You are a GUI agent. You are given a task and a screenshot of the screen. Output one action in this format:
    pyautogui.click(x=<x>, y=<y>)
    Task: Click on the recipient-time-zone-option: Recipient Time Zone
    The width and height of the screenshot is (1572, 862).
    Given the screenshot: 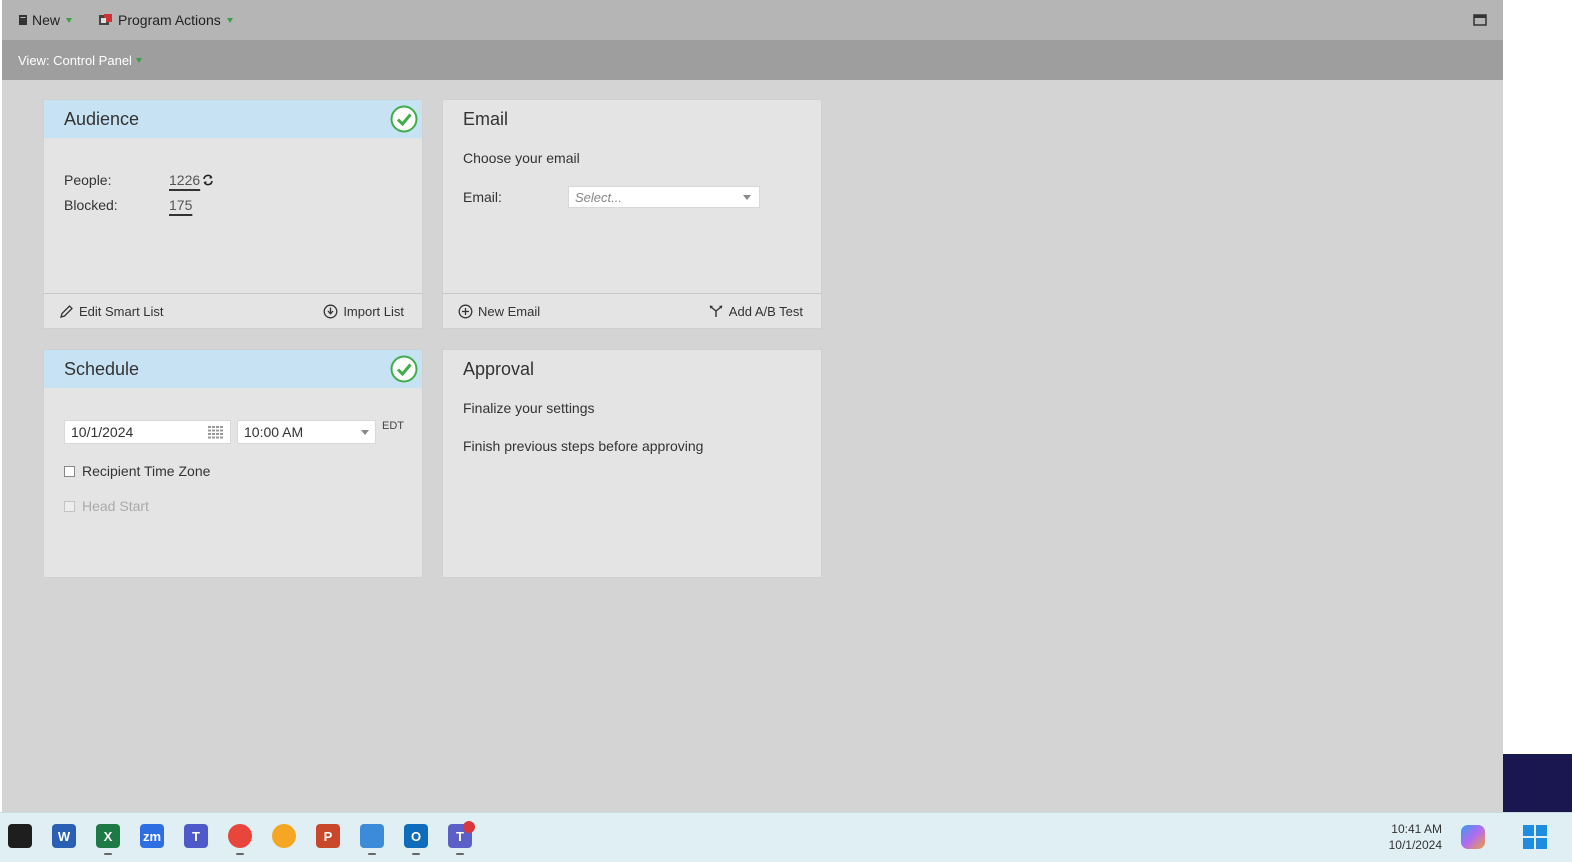 What is the action you would take?
    pyautogui.click(x=137, y=471)
    